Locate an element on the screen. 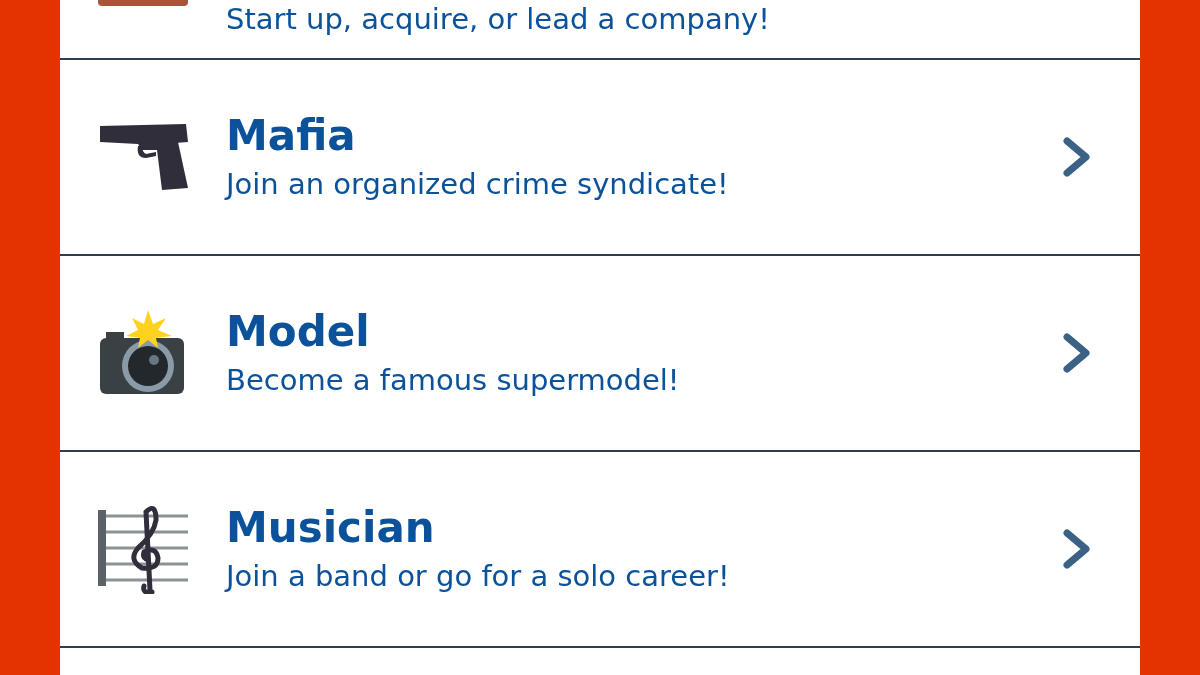 The width and height of the screenshot is (1200, 675). career-description: Join an organized crime syndicate! is located at coordinates (478, 184).